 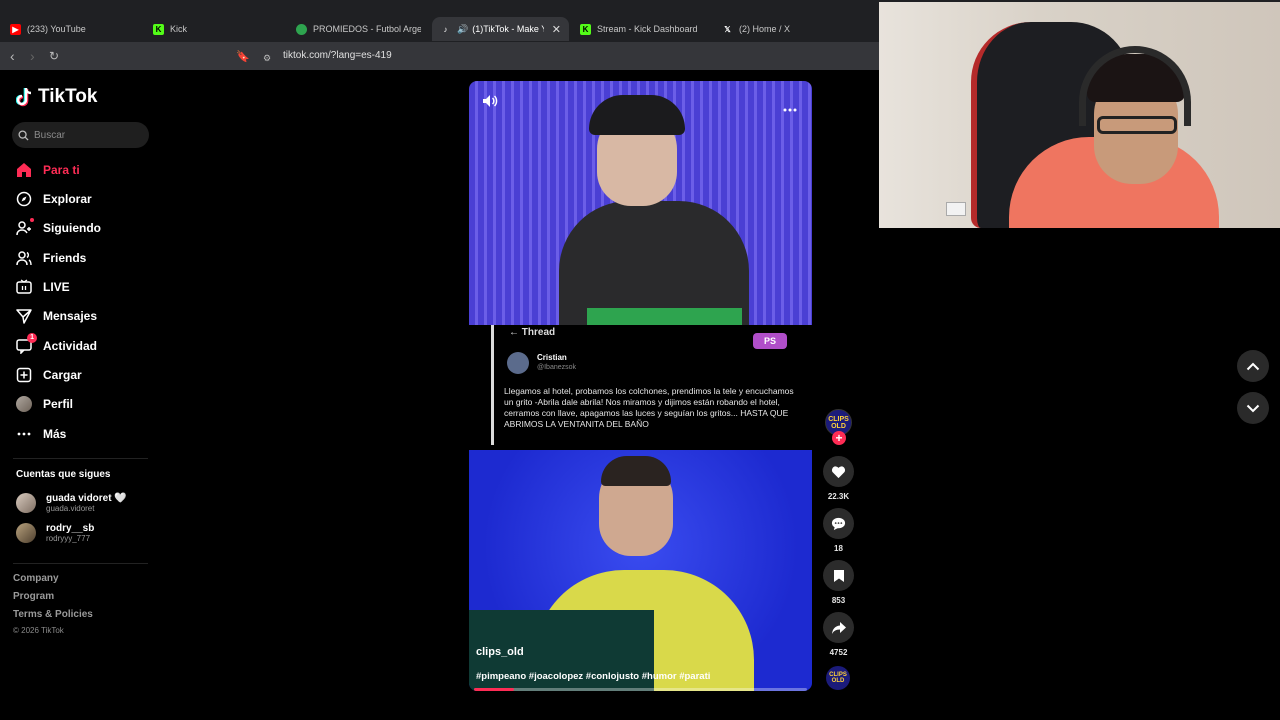 What do you see at coordinates (24, 258) in the screenshot?
I see `friends-icon` at bounding box center [24, 258].